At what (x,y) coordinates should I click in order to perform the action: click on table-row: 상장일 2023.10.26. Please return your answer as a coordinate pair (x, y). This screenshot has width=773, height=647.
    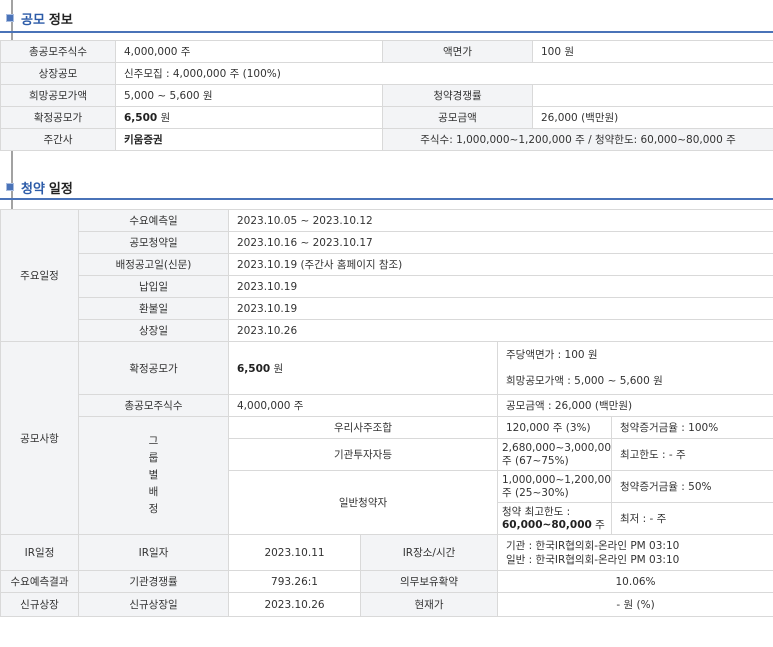
    Looking at the image, I should click on (387, 330).